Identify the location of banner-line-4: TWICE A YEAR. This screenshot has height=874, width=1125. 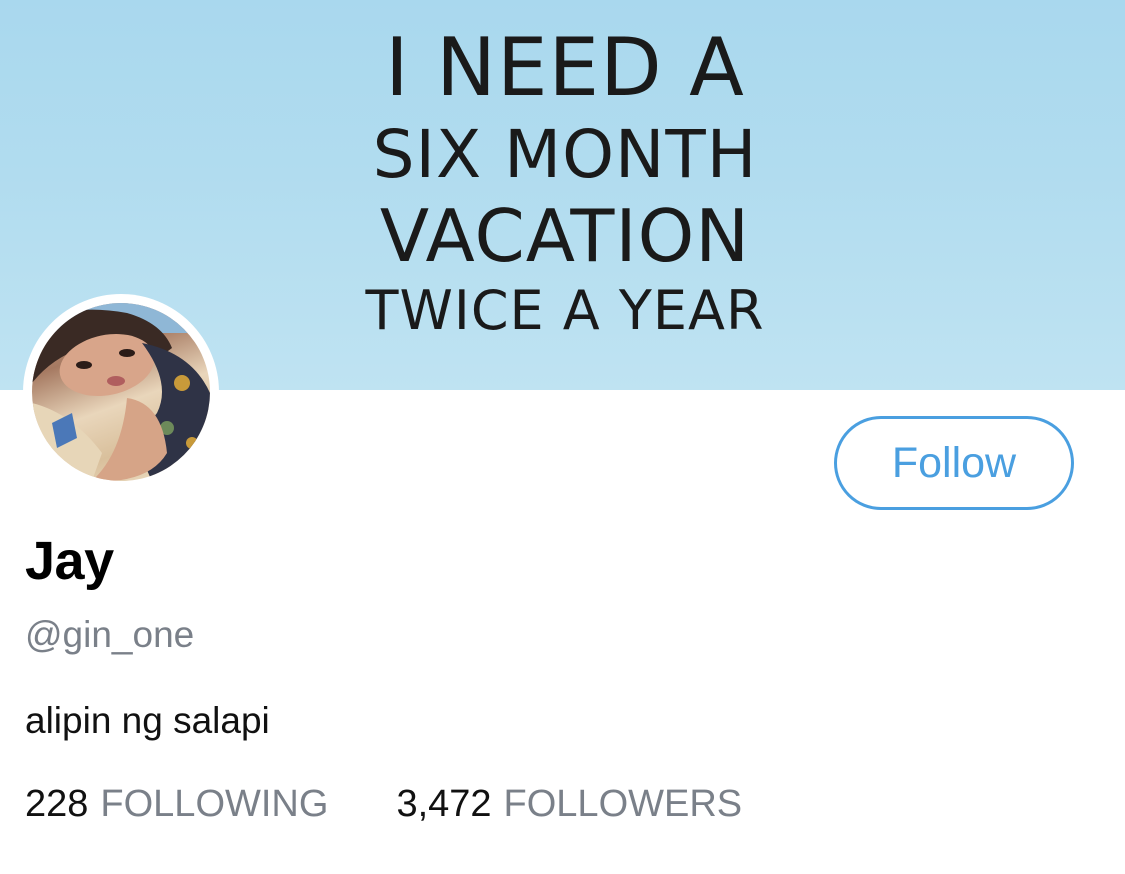
(565, 310).